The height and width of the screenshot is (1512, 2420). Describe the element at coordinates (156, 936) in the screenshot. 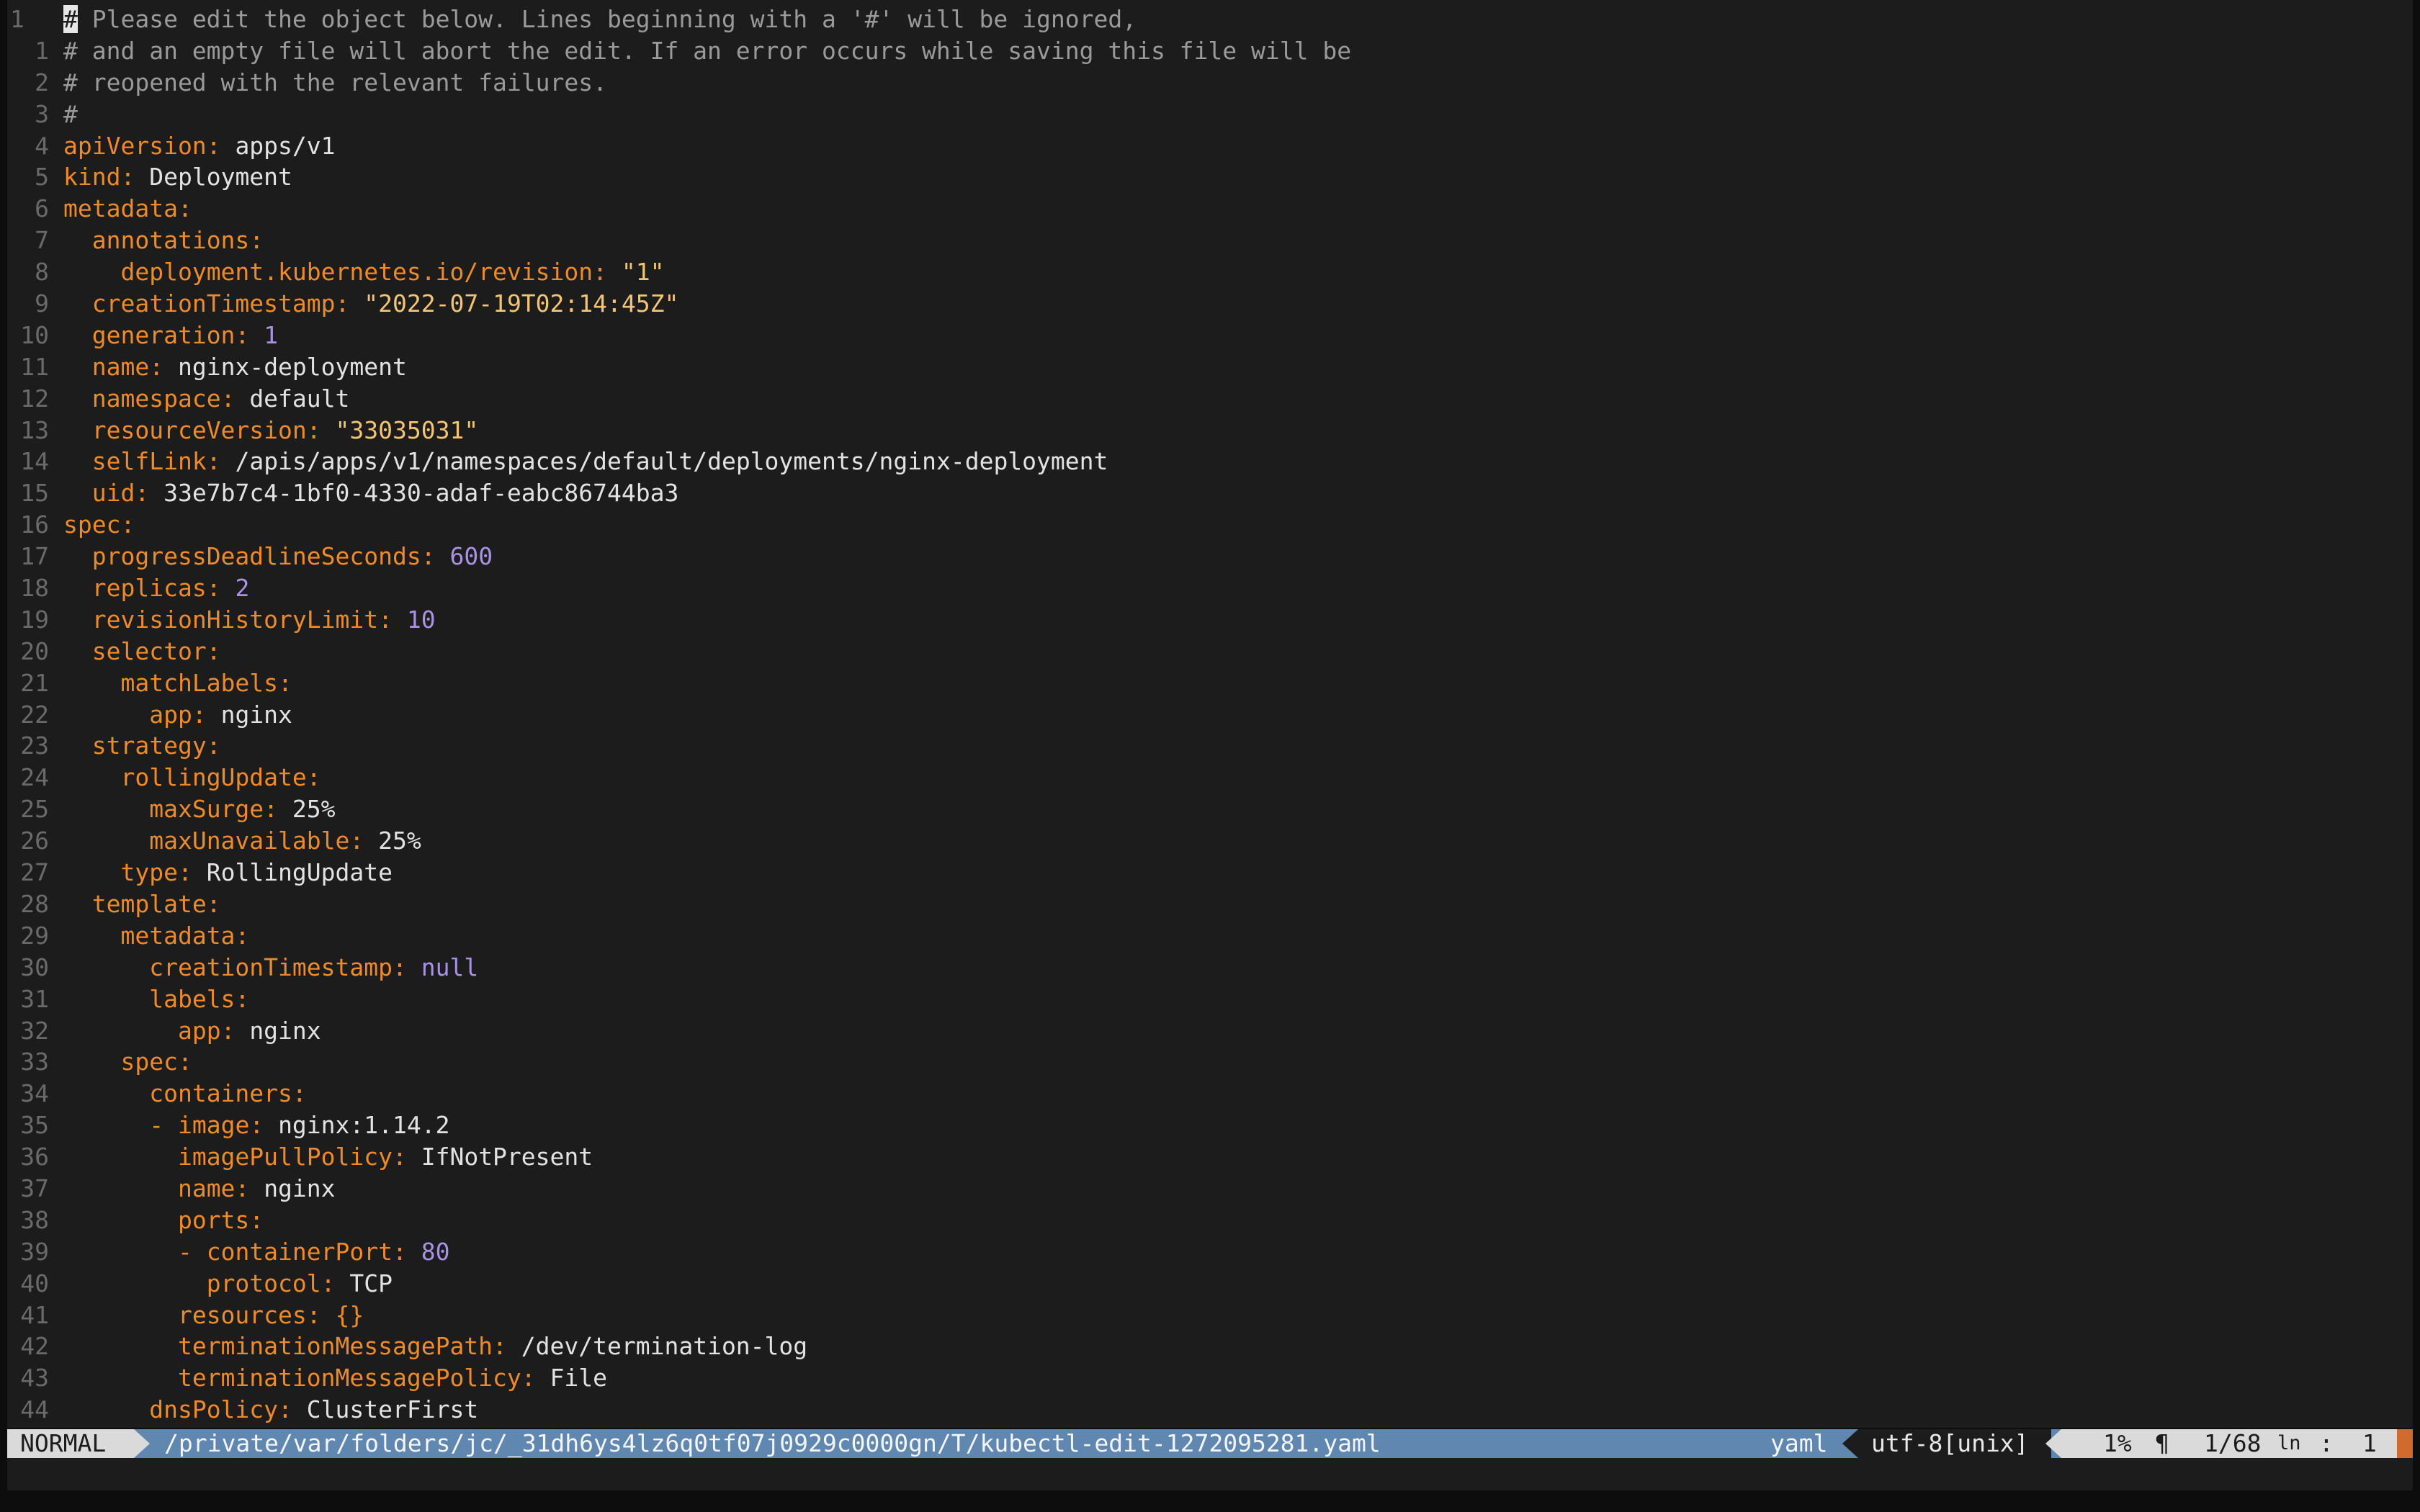

I see `code-text: metadata:` at that location.